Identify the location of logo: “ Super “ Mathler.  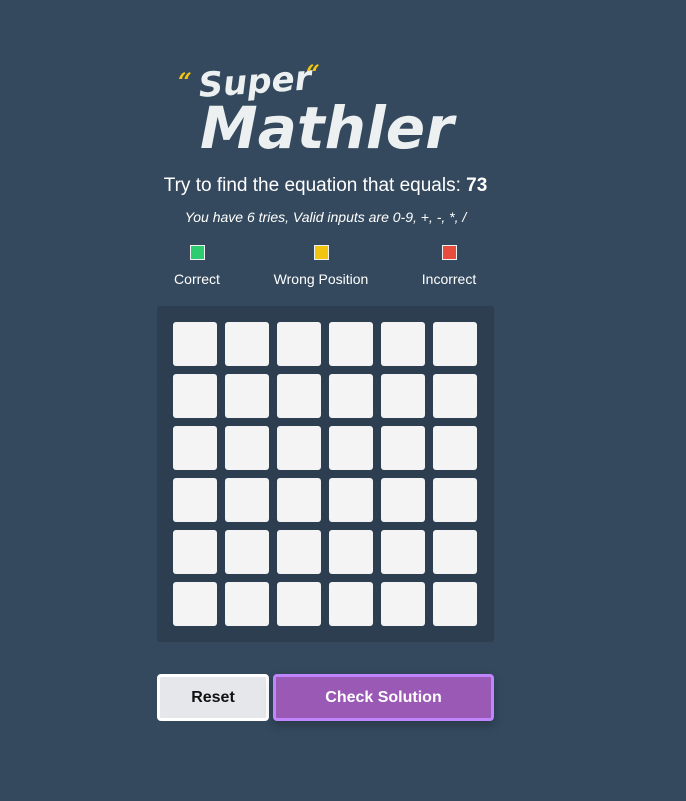
(316, 111).